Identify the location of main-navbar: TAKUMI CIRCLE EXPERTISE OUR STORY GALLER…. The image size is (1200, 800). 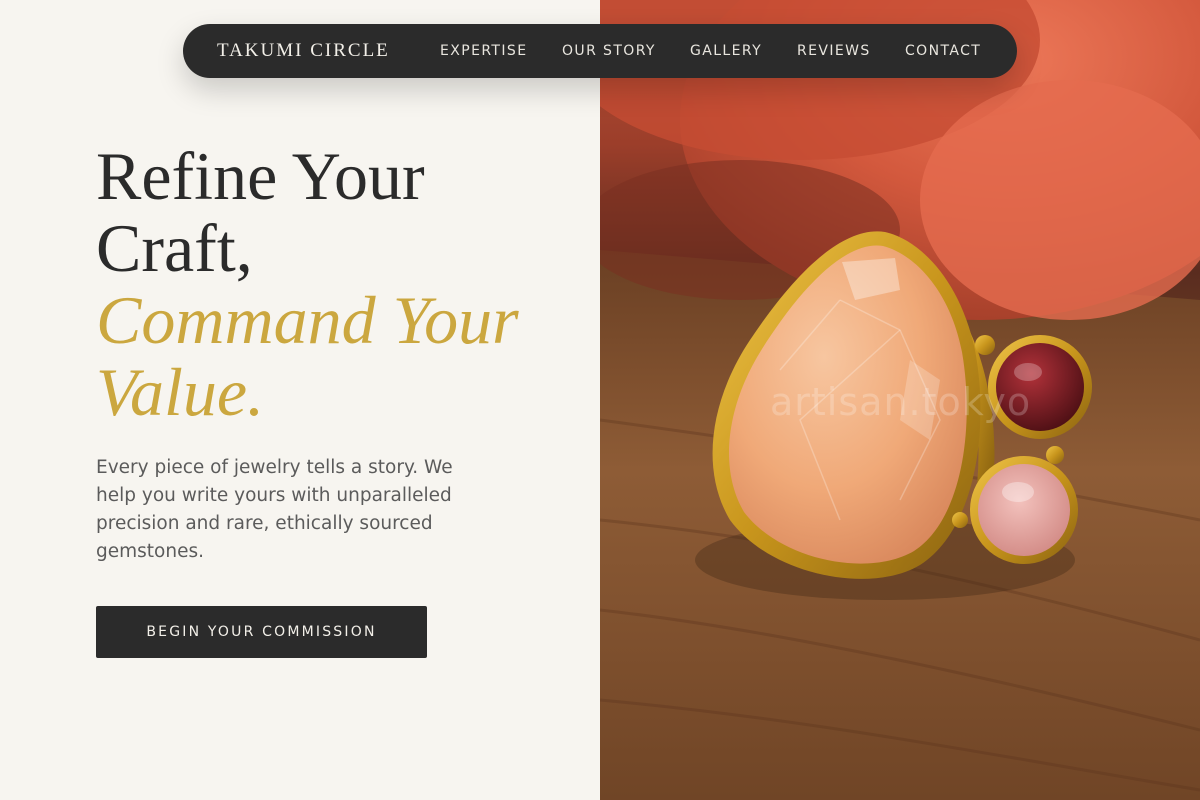
(600, 51).